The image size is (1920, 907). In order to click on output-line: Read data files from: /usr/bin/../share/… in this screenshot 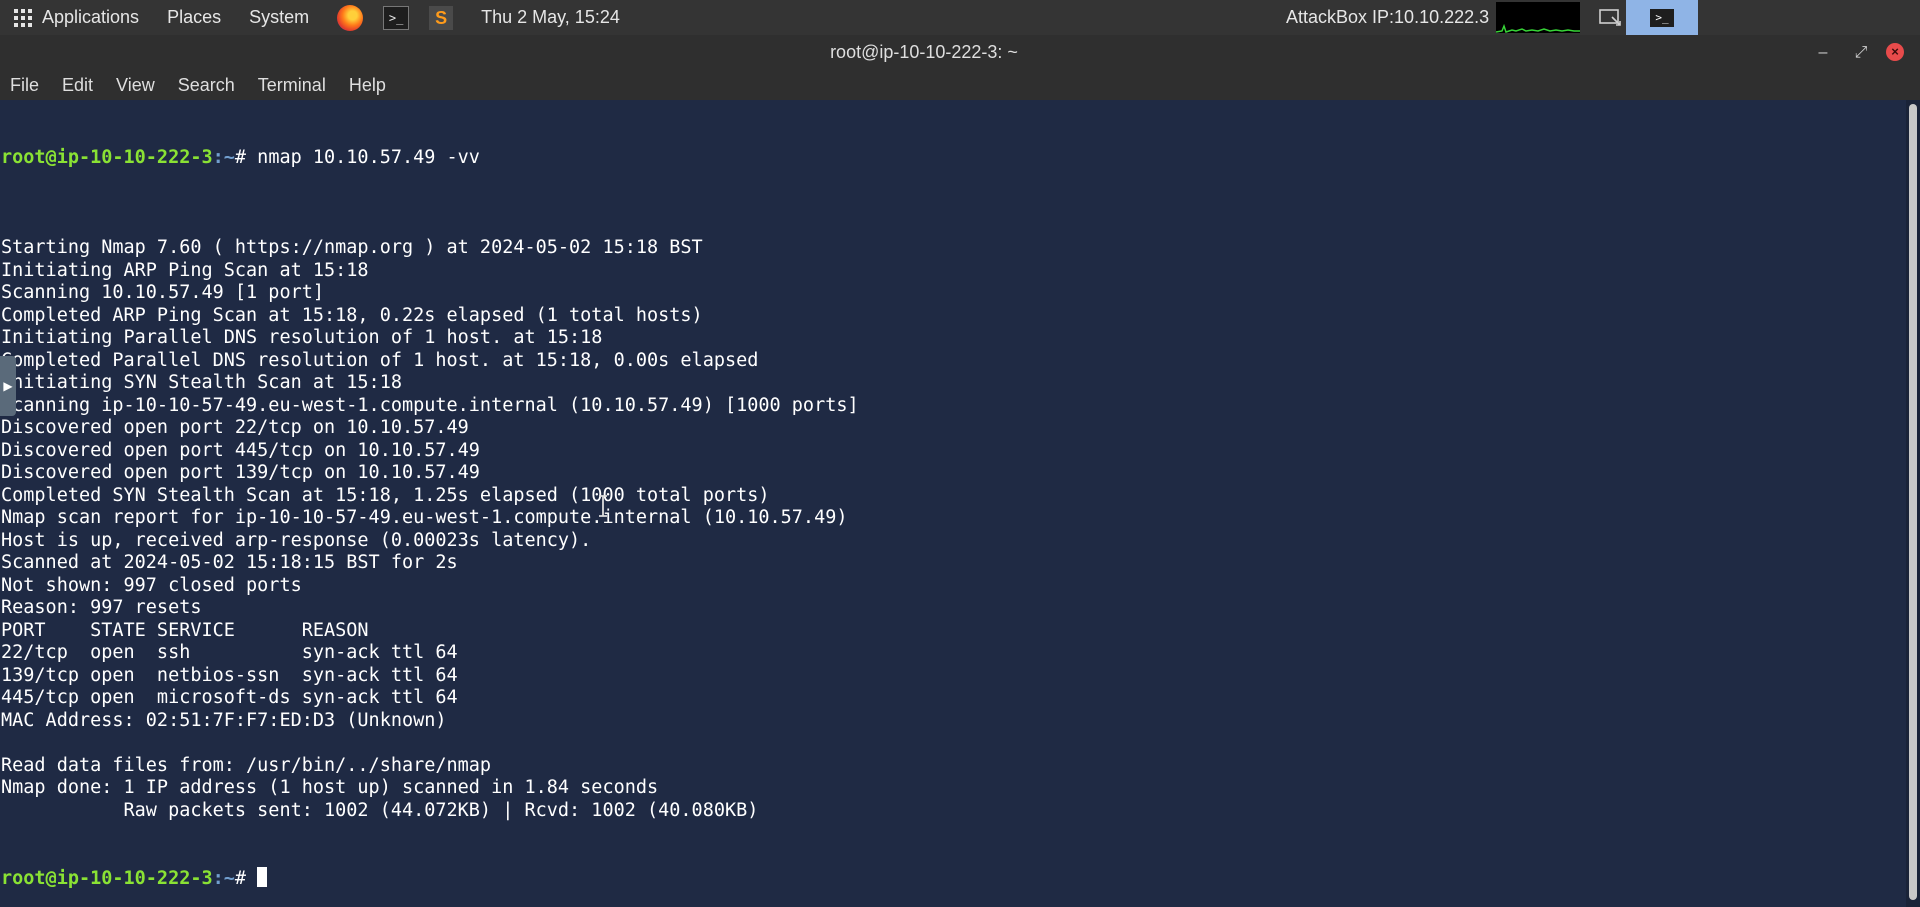, I will do `click(246, 765)`.